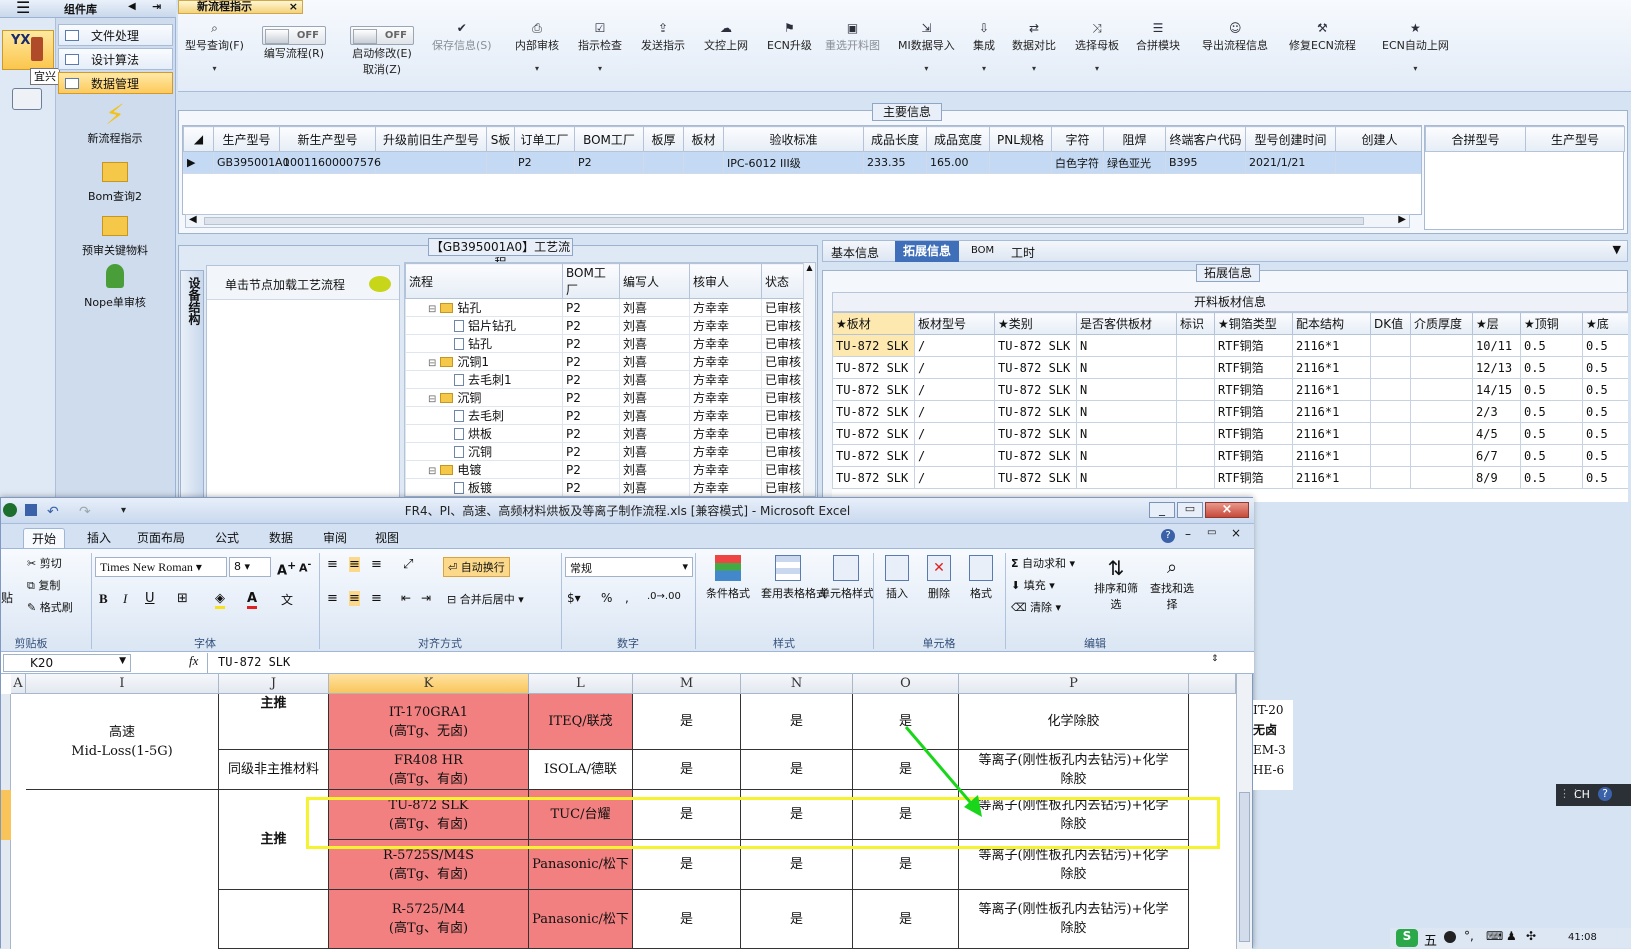  I want to click on menu-design-algorithm: 设计算法, so click(115, 59).